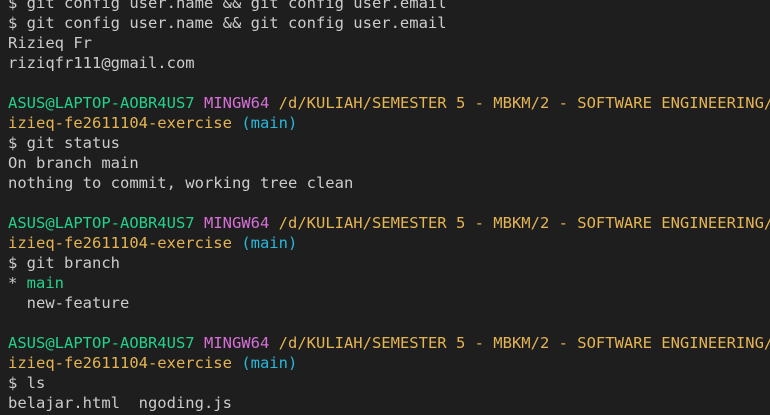  What do you see at coordinates (73, 163) in the screenshot?
I see `output-text: On branch main` at bounding box center [73, 163].